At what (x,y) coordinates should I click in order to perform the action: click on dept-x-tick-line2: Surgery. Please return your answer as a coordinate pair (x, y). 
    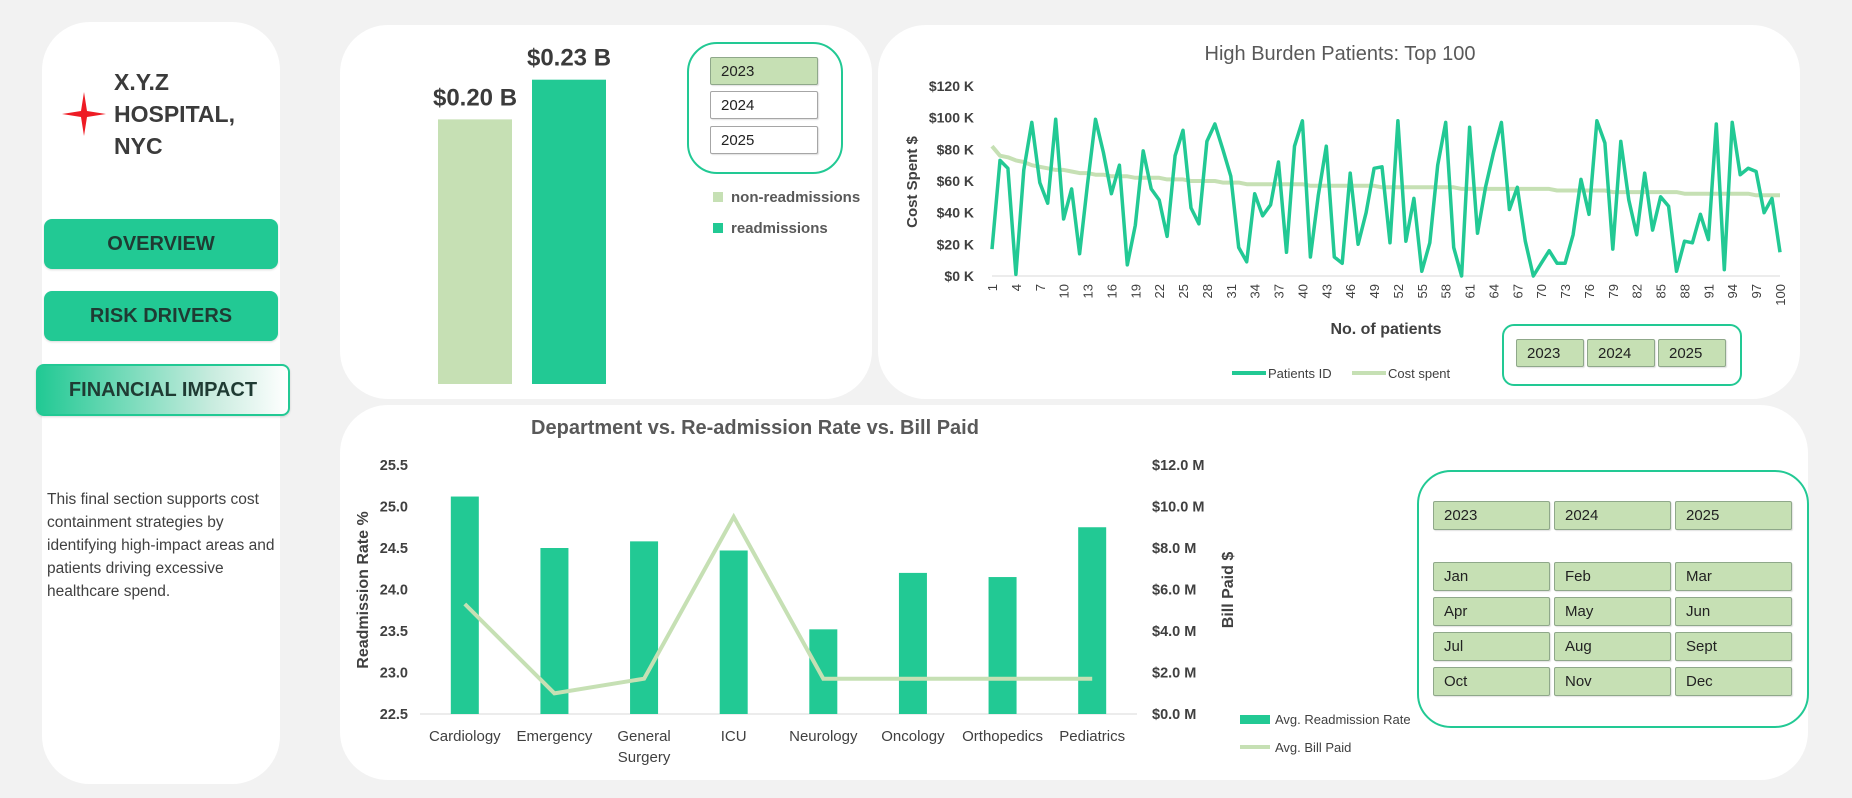
    Looking at the image, I should click on (644, 757).